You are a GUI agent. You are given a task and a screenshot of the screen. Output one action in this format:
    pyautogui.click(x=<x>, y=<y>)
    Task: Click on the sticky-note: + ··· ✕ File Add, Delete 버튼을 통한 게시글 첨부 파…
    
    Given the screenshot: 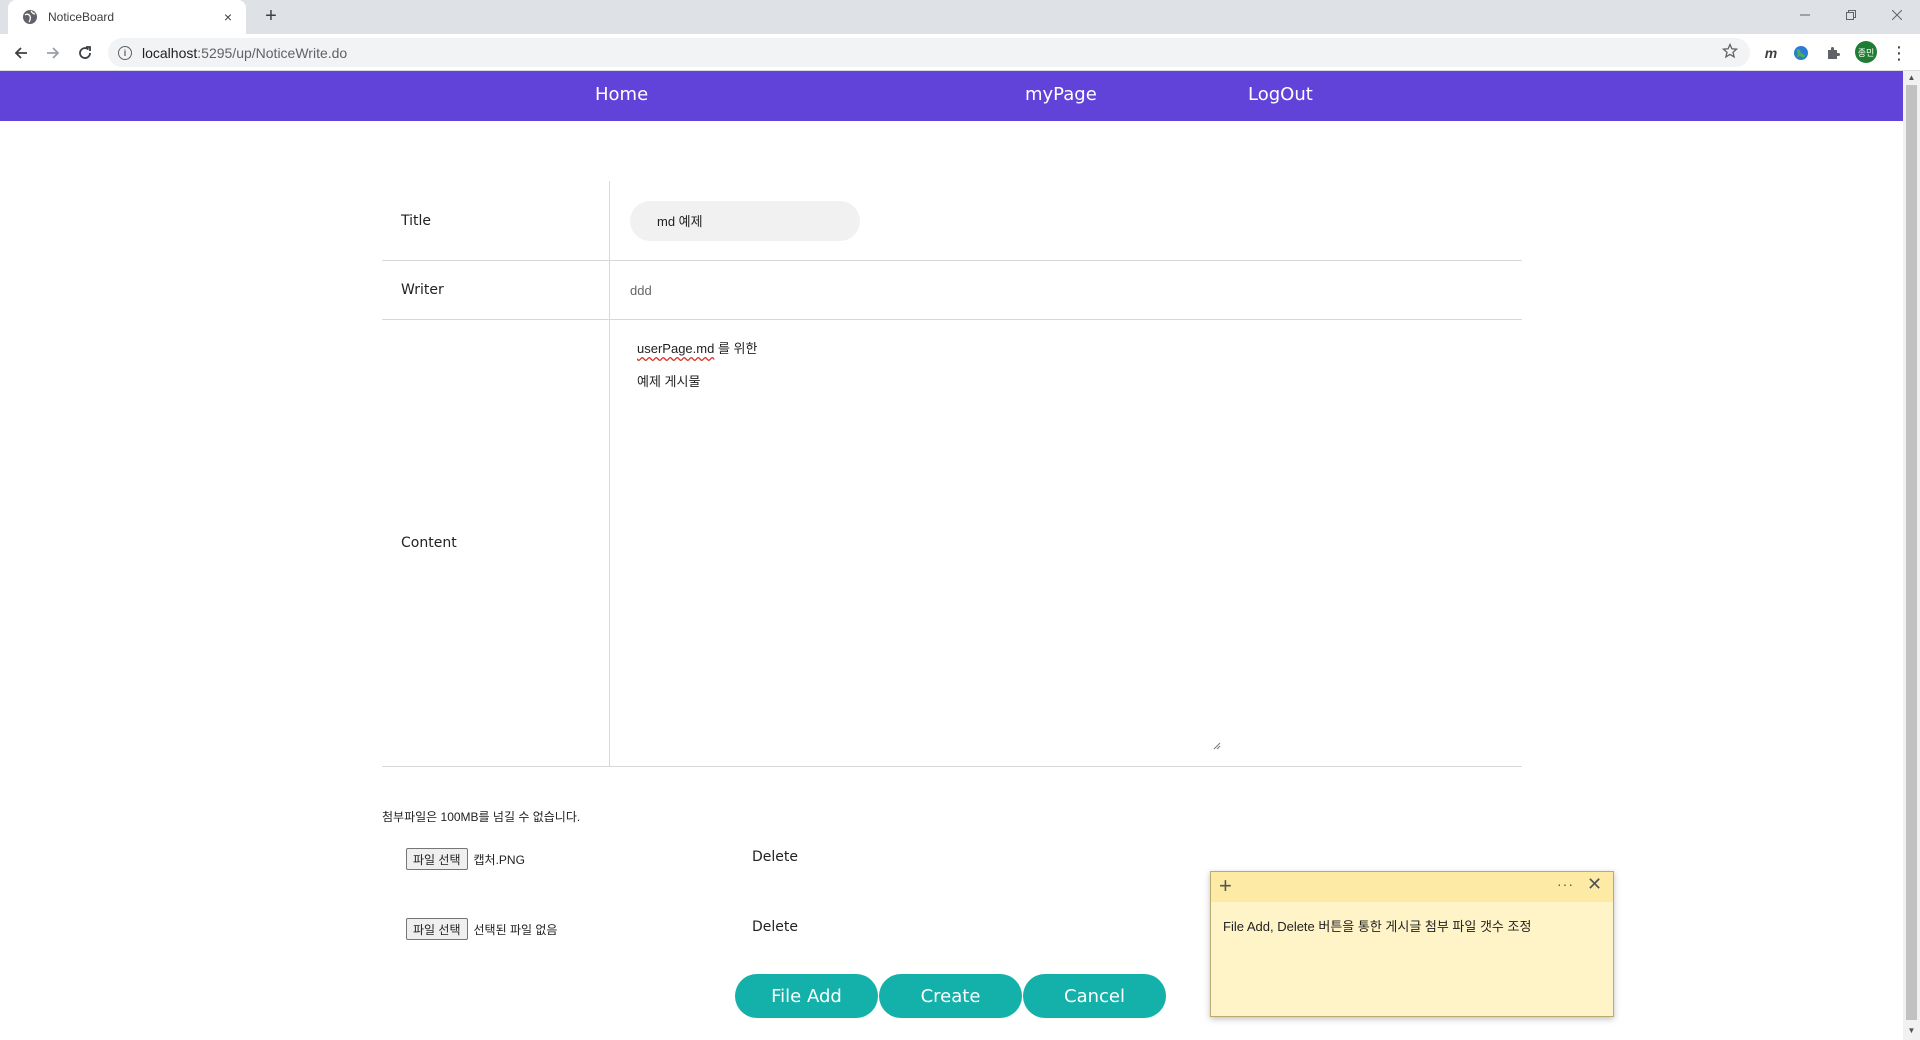 What is the action you would take?
    pyautogui.click(x=1412, y=944)
    